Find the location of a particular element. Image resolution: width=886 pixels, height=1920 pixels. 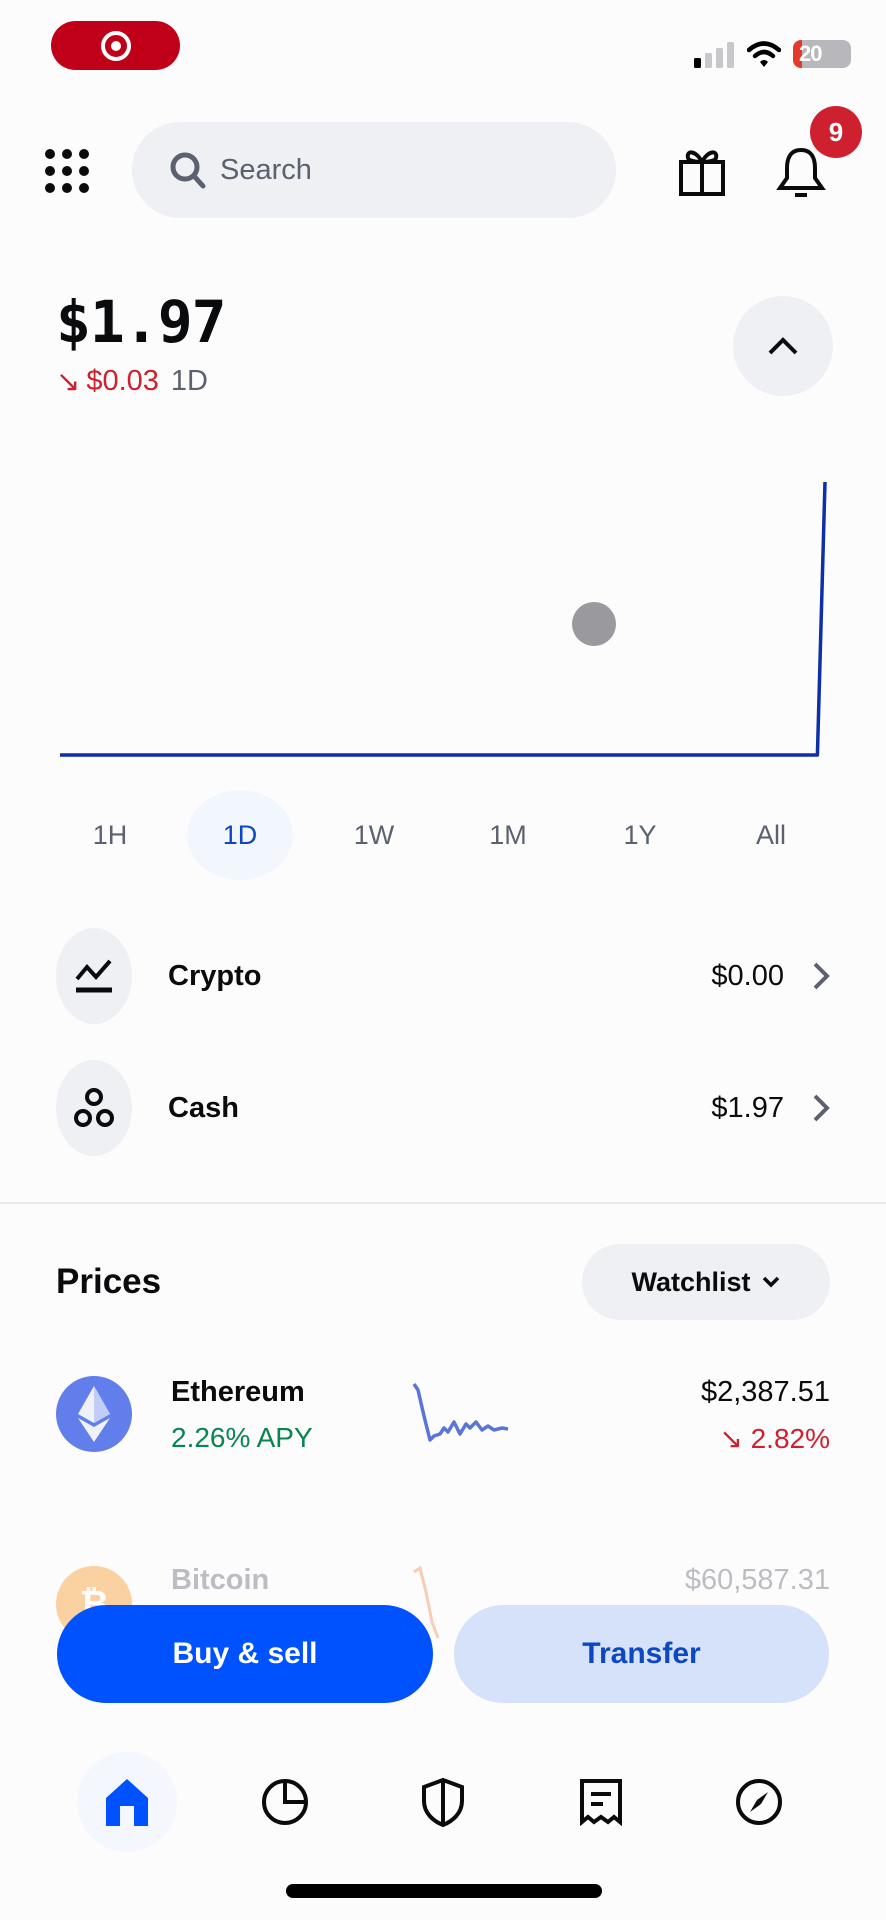

down-arrow-icon: ↘ is located at coordinates (68, 382).